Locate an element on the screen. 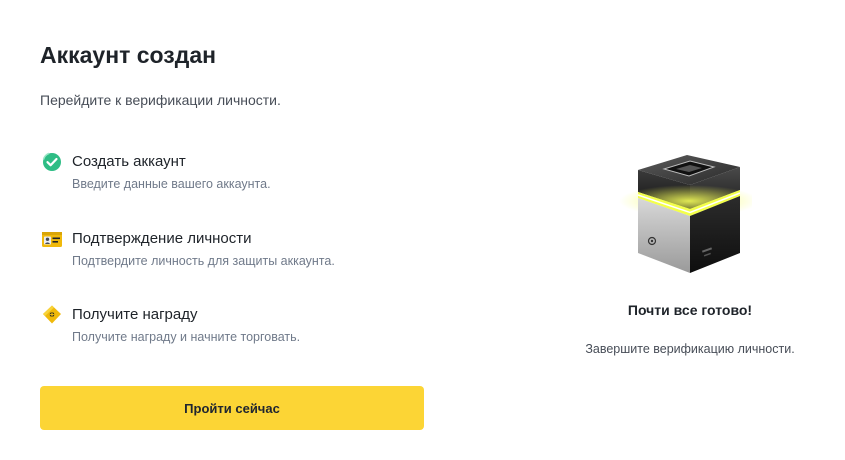 The width and height of the screenshot is (845, 460). start-now-button: Пройти сейчас is located at coordinates (232, 408).